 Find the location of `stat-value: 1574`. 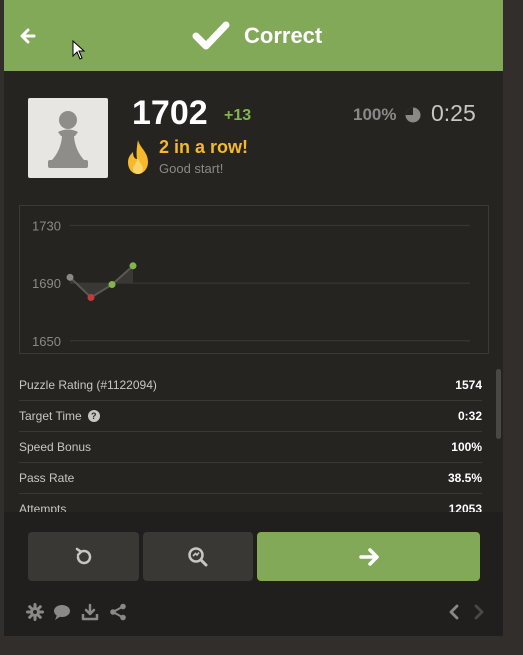

stat-value: 1574 is located at coordinates (468, 385).